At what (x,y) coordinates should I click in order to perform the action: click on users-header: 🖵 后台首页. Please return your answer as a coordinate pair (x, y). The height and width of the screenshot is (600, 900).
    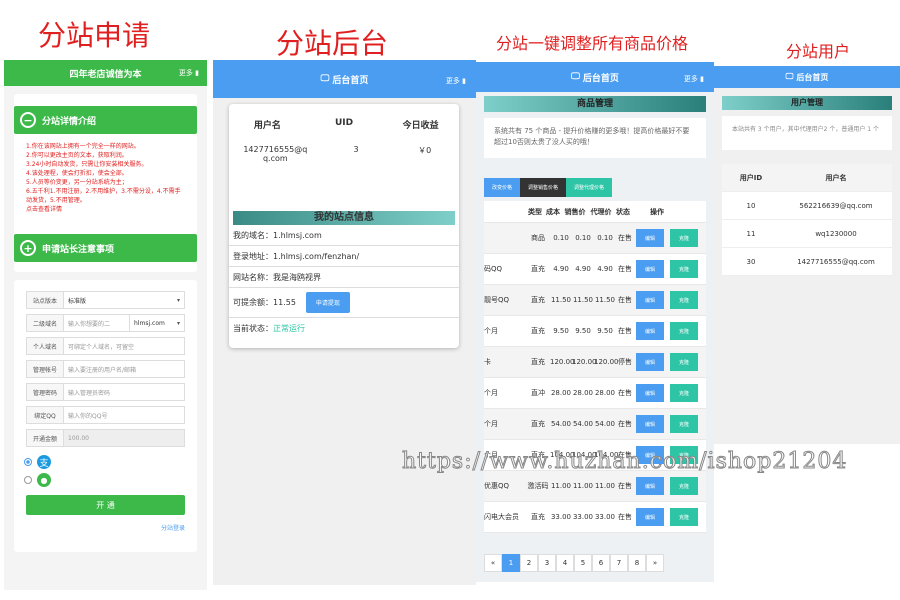
    Looking at the image, I should click on (807, 77).